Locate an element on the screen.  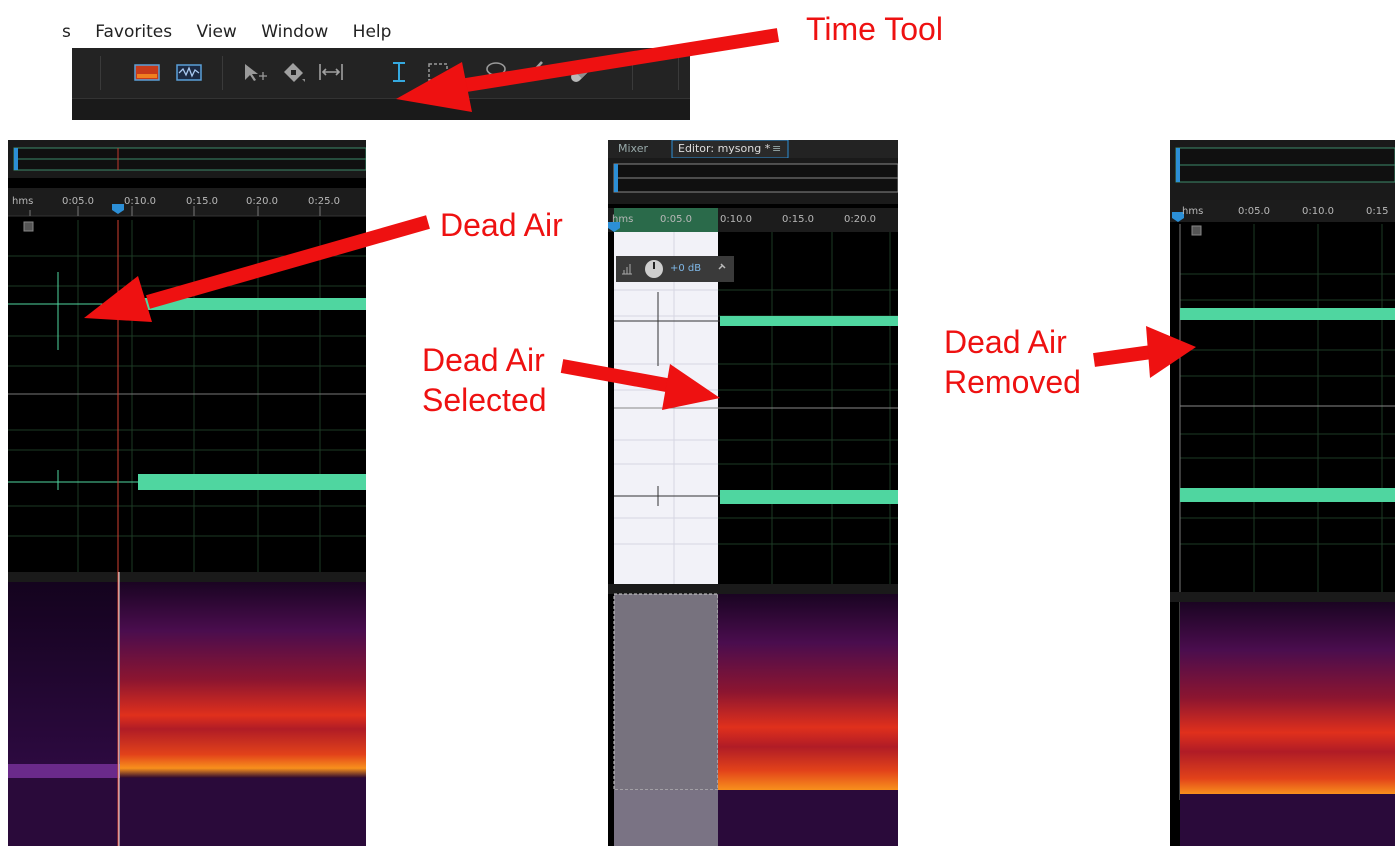
annotation-dead-air: Dead Air is located at coordinates (501, 225).